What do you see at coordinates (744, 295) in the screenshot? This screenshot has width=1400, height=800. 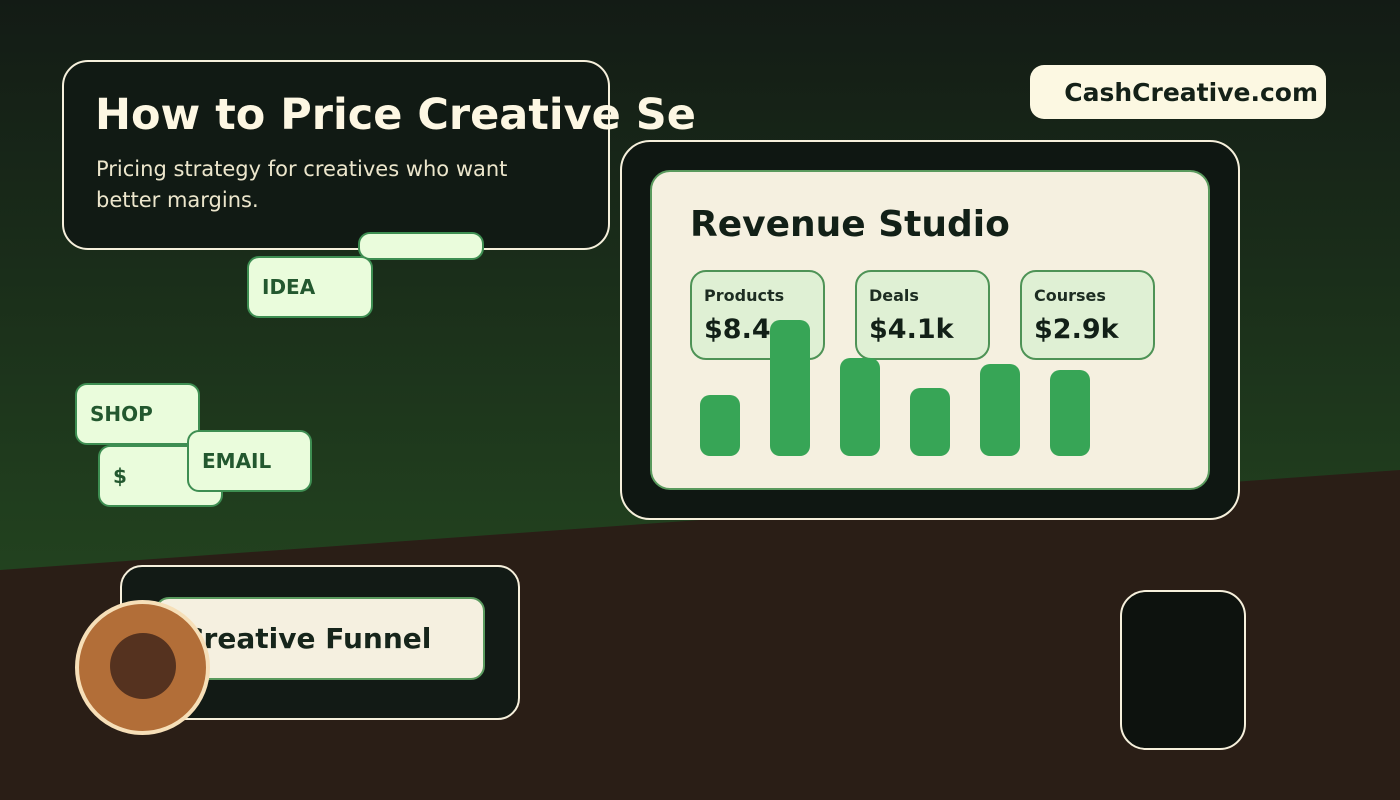 I see `stat-label: Products` at bounding box center [744, 295].